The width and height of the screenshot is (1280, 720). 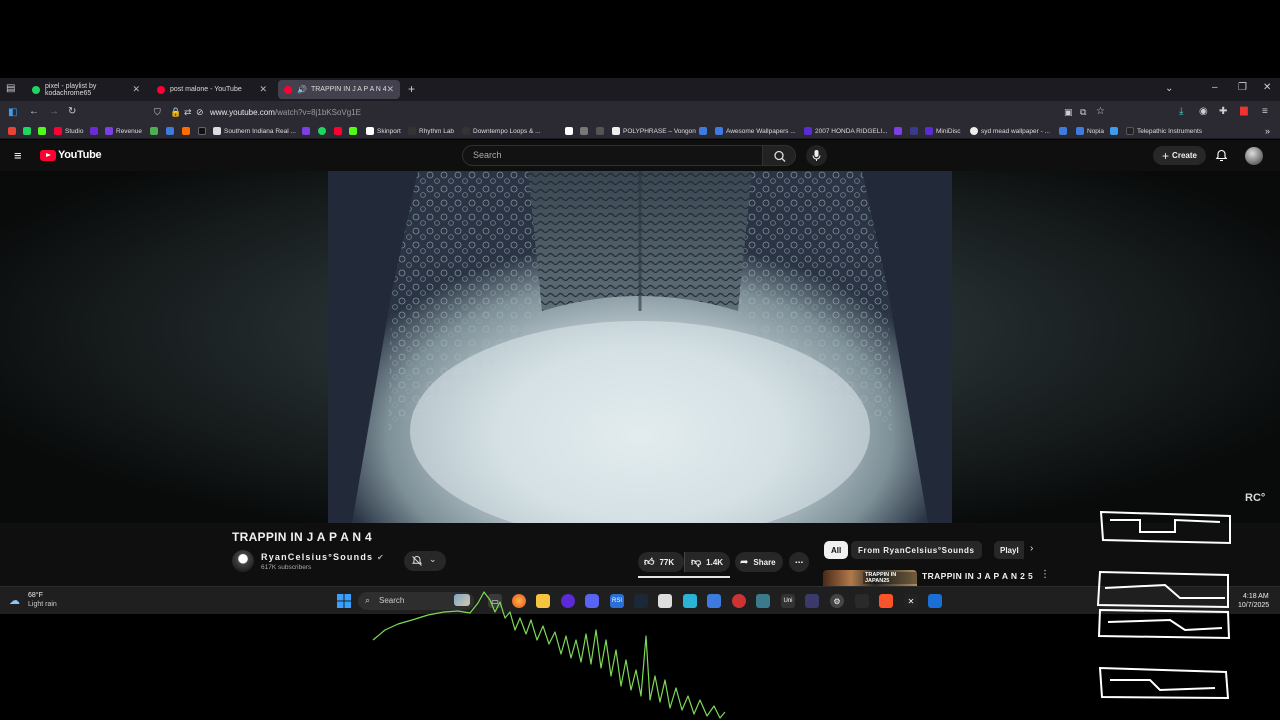 I want to click on tab-spotify-playlist: pixel - playlist by kodachrome65 ✕, so click(x=86, y=89).